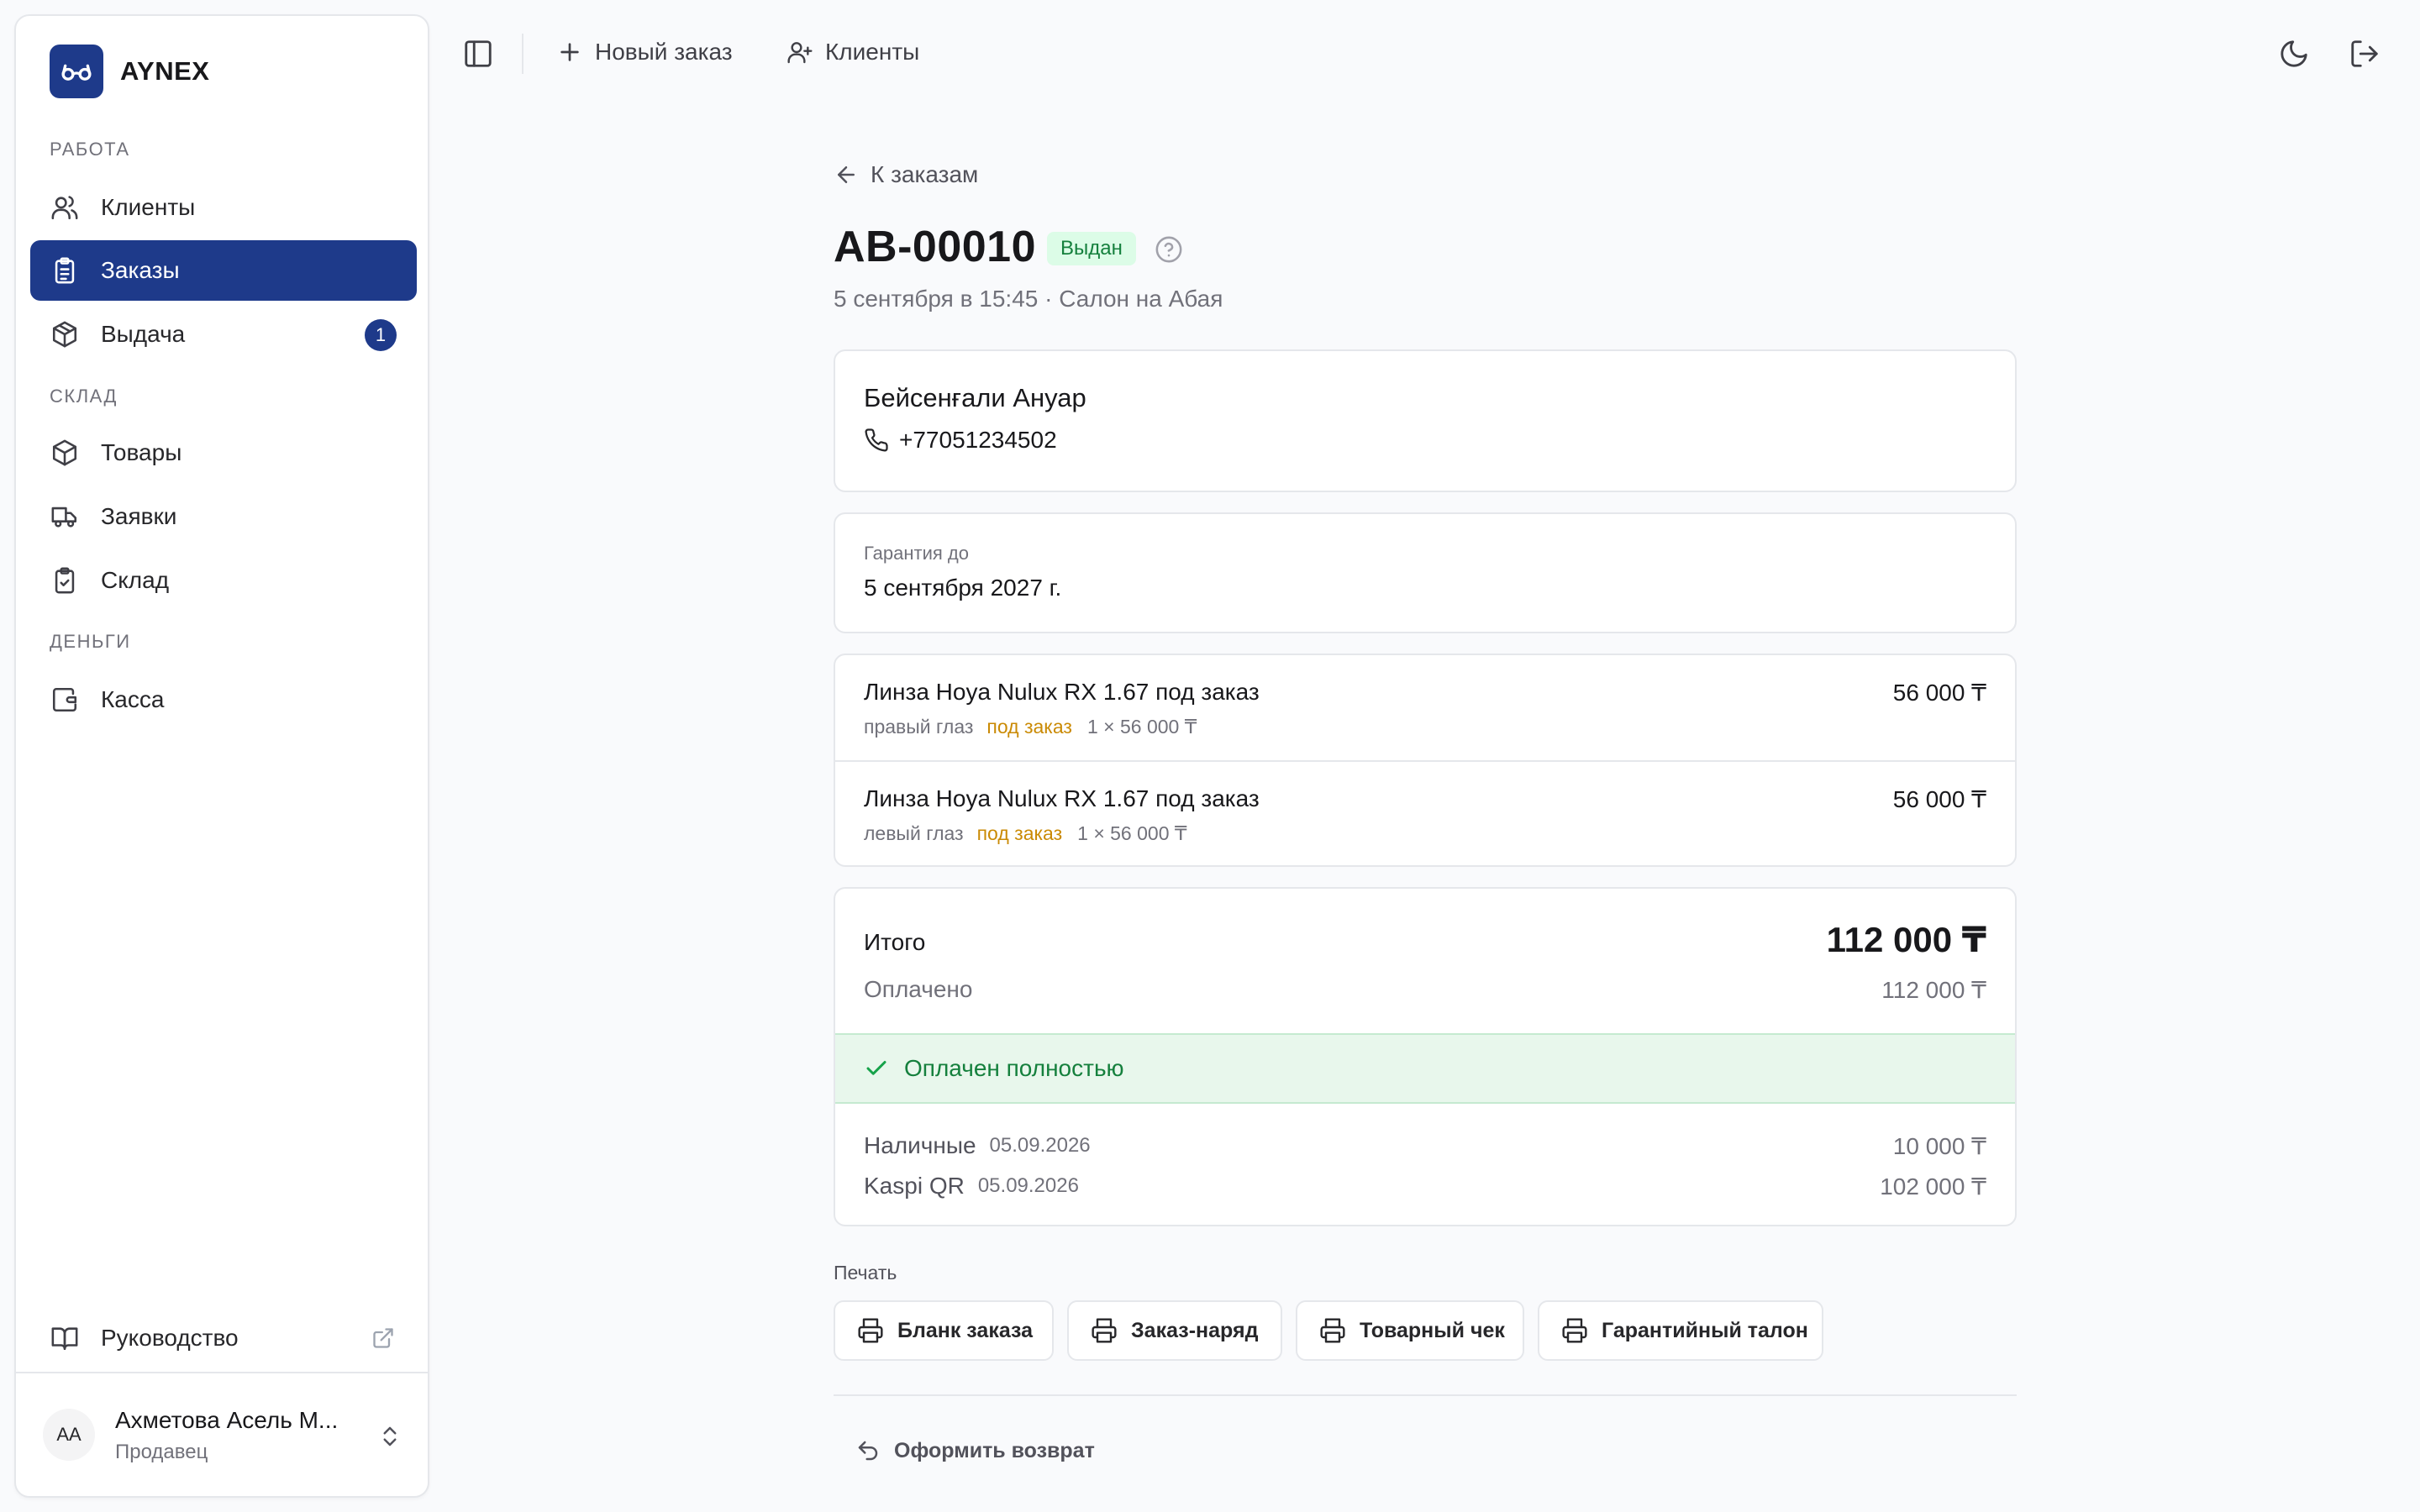 This screenshot has height=1512, width=2420. I want to click on print-work-order-button: Заказ-наряд, so click(1174, 1330).